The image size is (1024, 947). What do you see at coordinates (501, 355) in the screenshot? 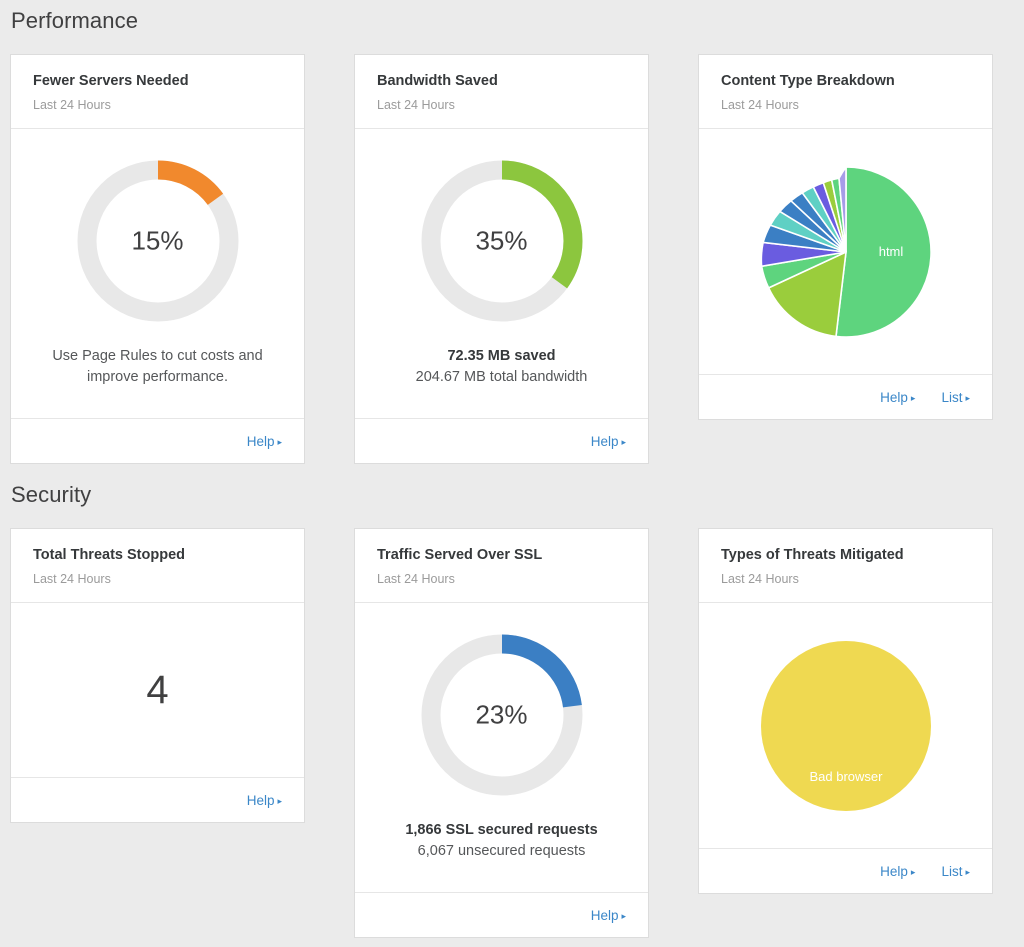
I see `caption-primary: 72.35 MB saved` at bounding box center [501, 355].